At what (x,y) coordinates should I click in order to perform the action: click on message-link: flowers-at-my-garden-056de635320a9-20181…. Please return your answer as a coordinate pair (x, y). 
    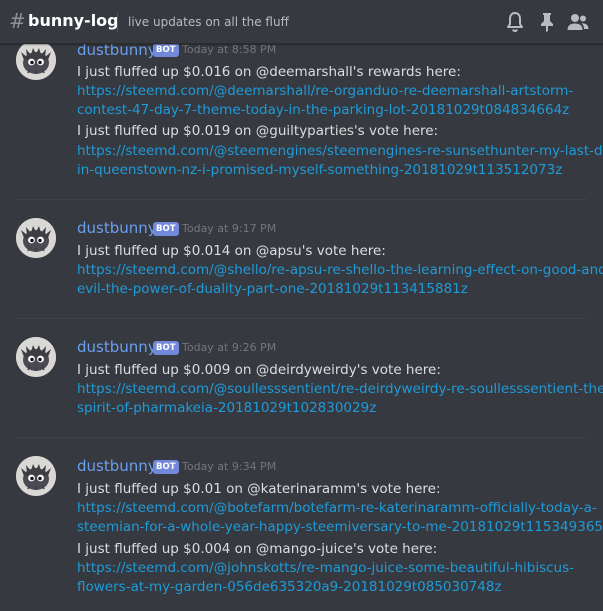
    Looking at the image, I should click on (340, 587).